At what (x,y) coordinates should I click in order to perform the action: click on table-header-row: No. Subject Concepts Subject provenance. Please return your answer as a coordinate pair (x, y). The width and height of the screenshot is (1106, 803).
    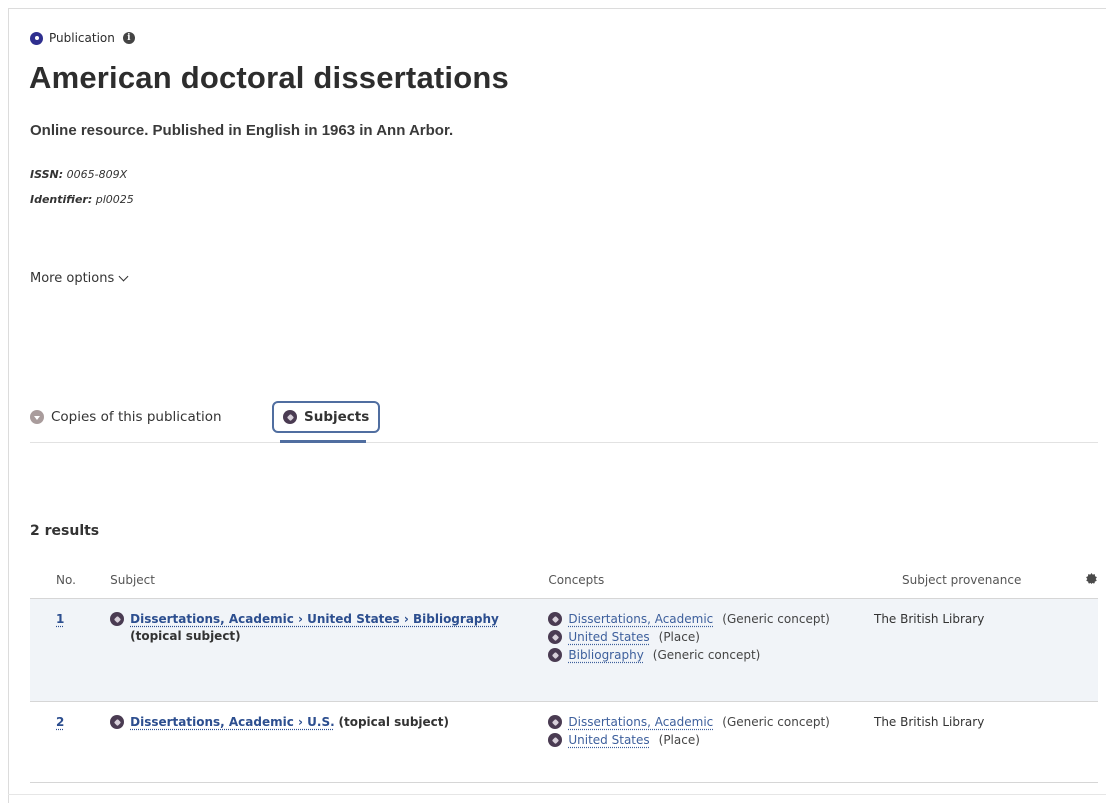
    Looking at the image, I should click on (564, 580).